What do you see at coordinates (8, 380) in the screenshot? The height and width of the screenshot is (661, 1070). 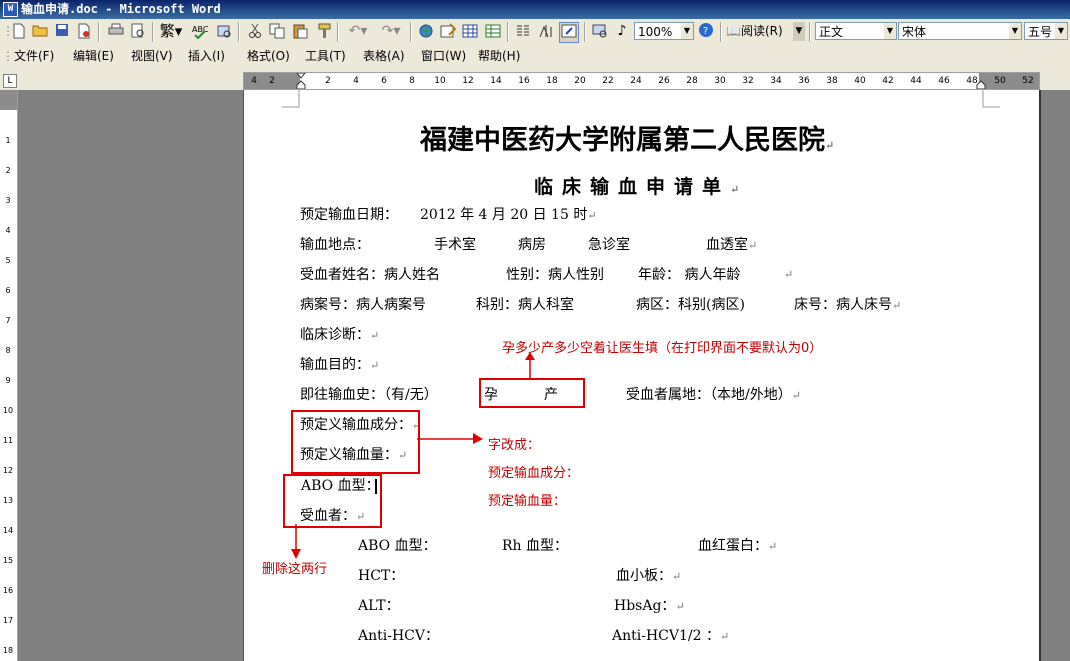 I see `vruler-tick: 9` at bounding box center [8, 380].